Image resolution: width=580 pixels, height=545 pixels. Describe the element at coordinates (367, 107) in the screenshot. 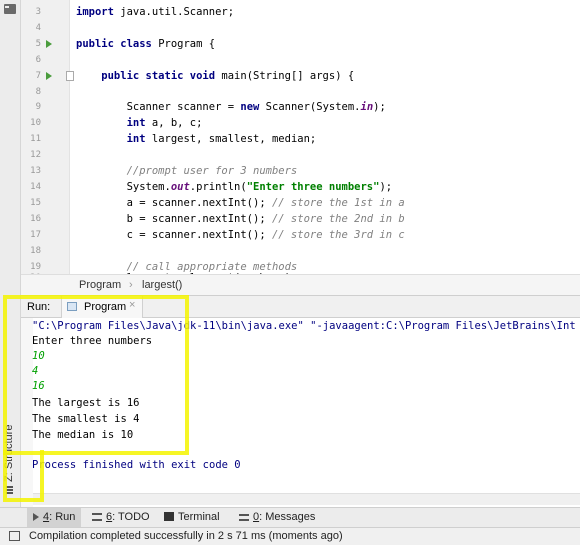

I see `code-token: in` at that location.